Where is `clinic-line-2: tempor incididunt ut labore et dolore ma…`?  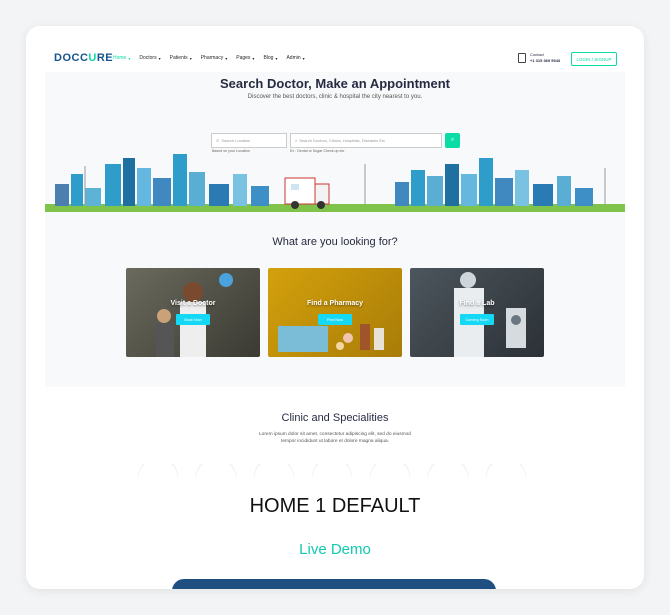 clinic-line-2: tempor incididunt ut labore et dolore ma… is located at coordinates (335, 441).